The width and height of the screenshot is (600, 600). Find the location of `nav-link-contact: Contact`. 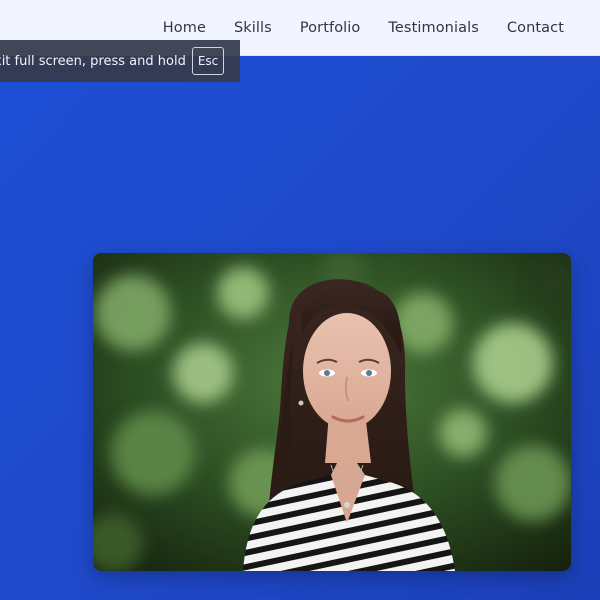

nav-link-contact: Contact is located at coordinates (535, 28).